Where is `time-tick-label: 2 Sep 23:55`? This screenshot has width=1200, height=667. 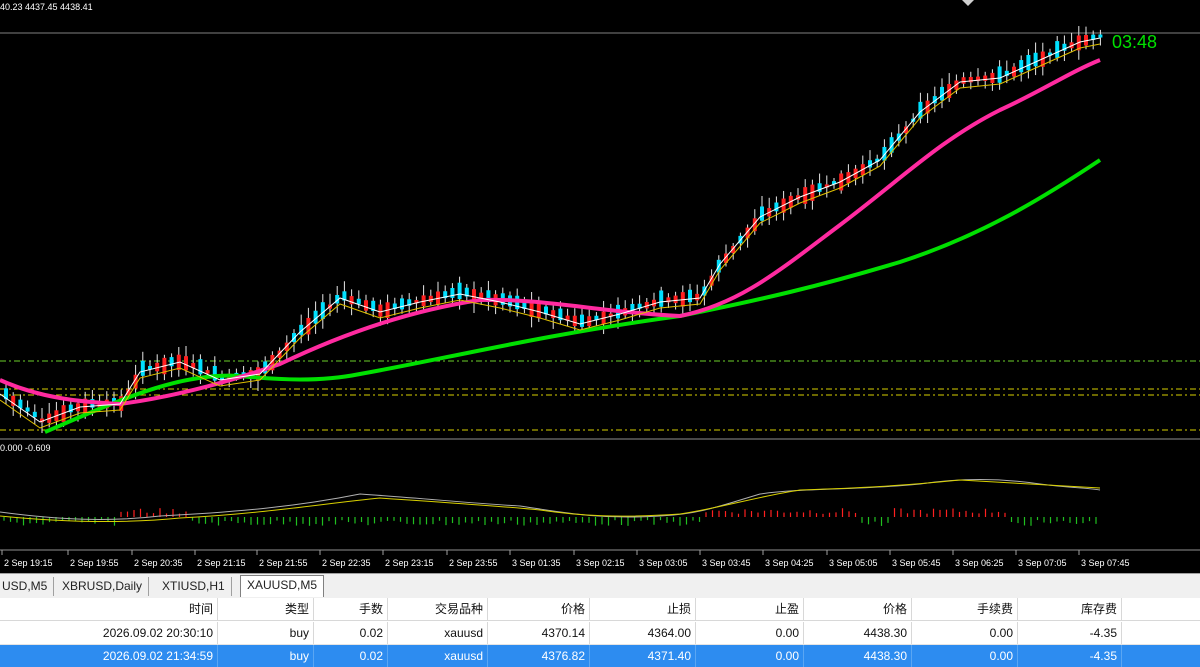 time-tick-label: 2 Sep 23:55 is located at coordinates (473, 563).